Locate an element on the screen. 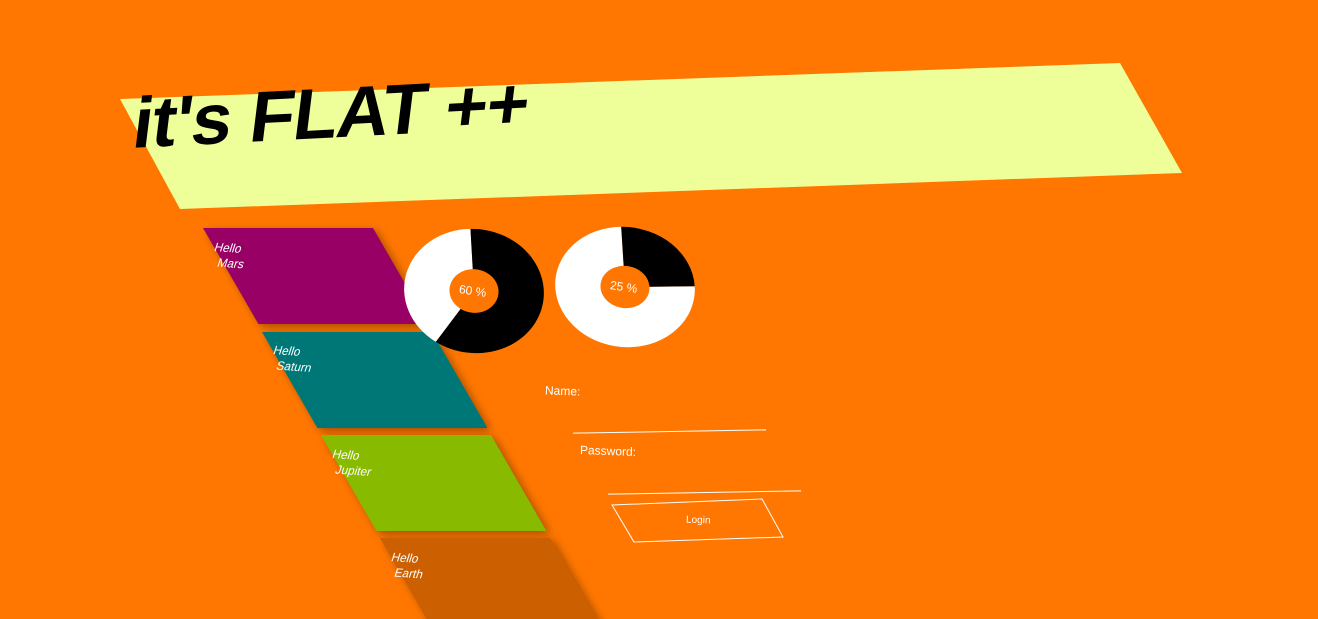  name-input is located at coordinates (671, 421).